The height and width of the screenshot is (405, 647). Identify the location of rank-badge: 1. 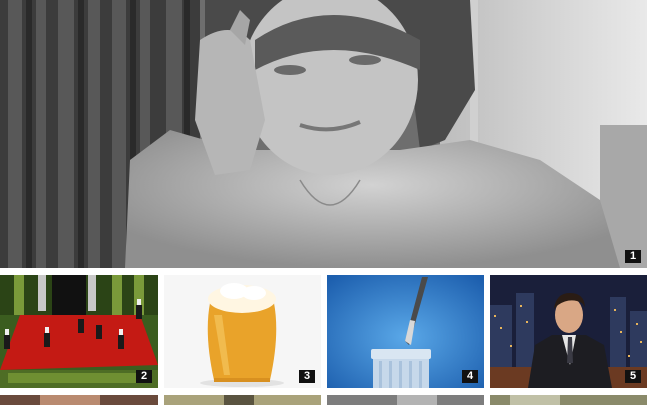
(633, 256).